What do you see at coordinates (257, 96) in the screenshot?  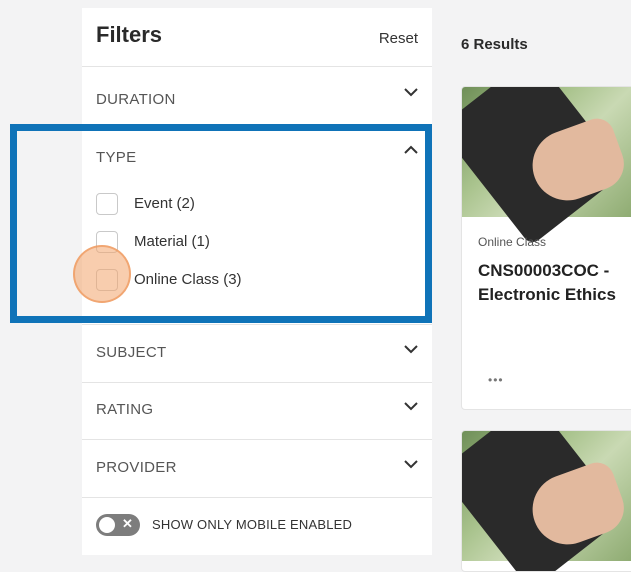 I see `section-duration: DURATION` at bounding box center [257, 96].